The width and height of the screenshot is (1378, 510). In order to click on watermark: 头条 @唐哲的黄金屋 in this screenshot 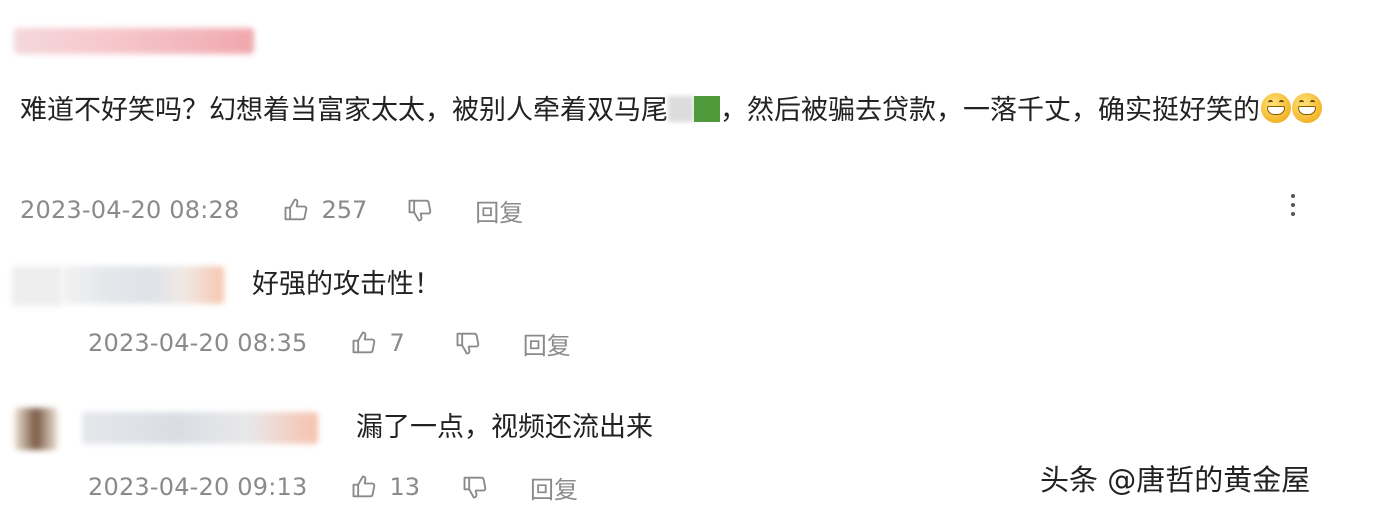, I will do `click(1175, 480)`.